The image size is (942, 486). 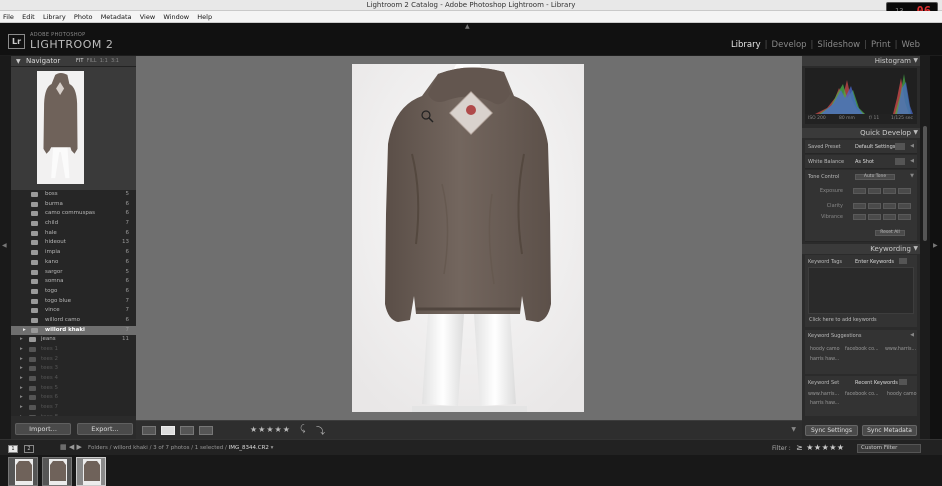 What do you see at coordinates (116, 16) in the screenshot?
I see `menu-metadata: Metadata` at bounding box center [116, 16].